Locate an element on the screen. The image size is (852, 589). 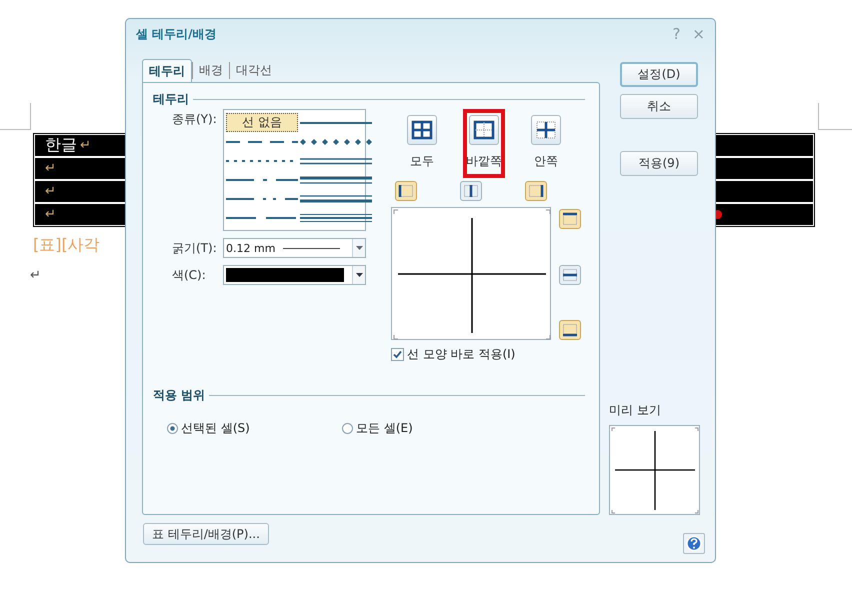
radio-label: 모든 셀(E) is located at coordinates (384, 428).